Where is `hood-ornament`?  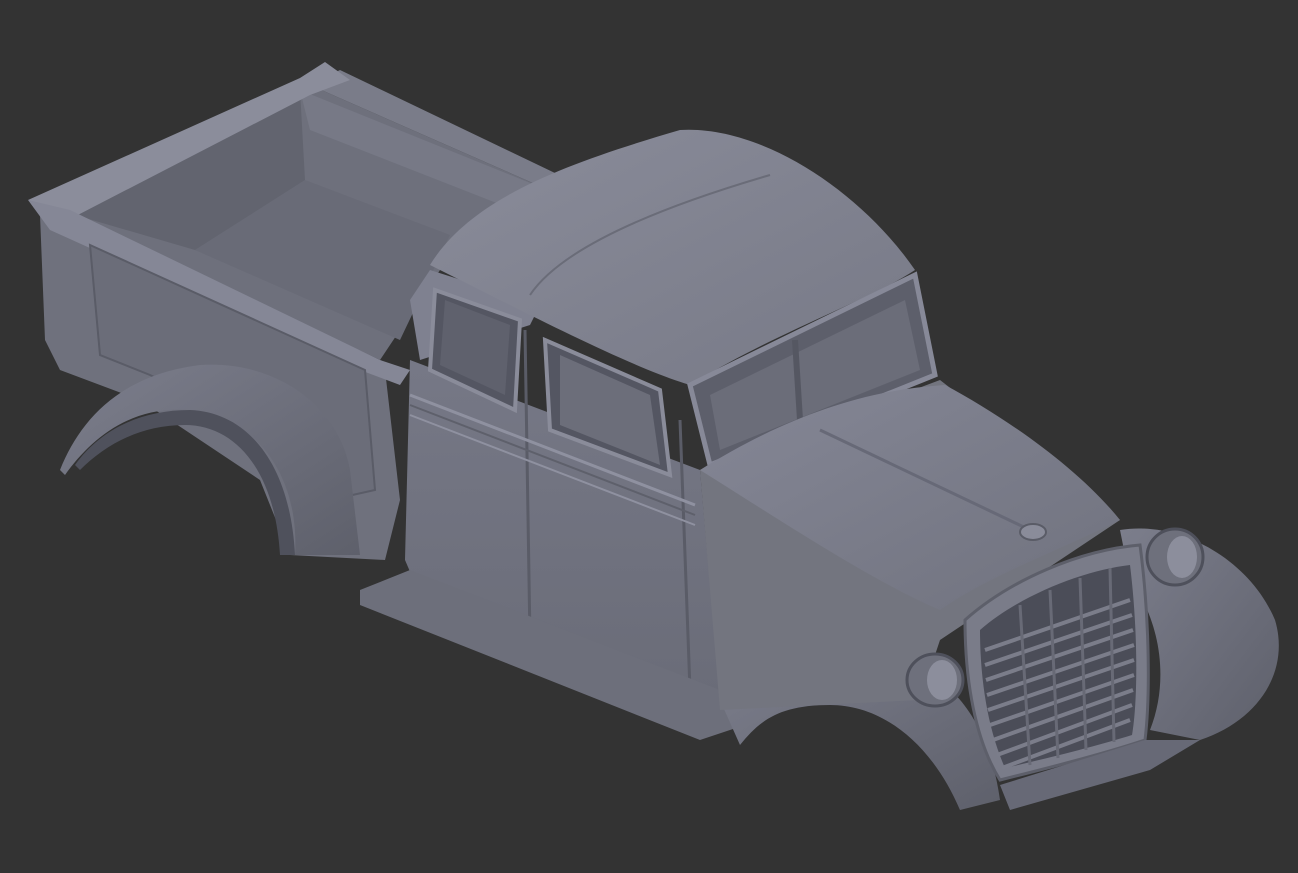
hood-ornament is located at coordinates (1033, 532).